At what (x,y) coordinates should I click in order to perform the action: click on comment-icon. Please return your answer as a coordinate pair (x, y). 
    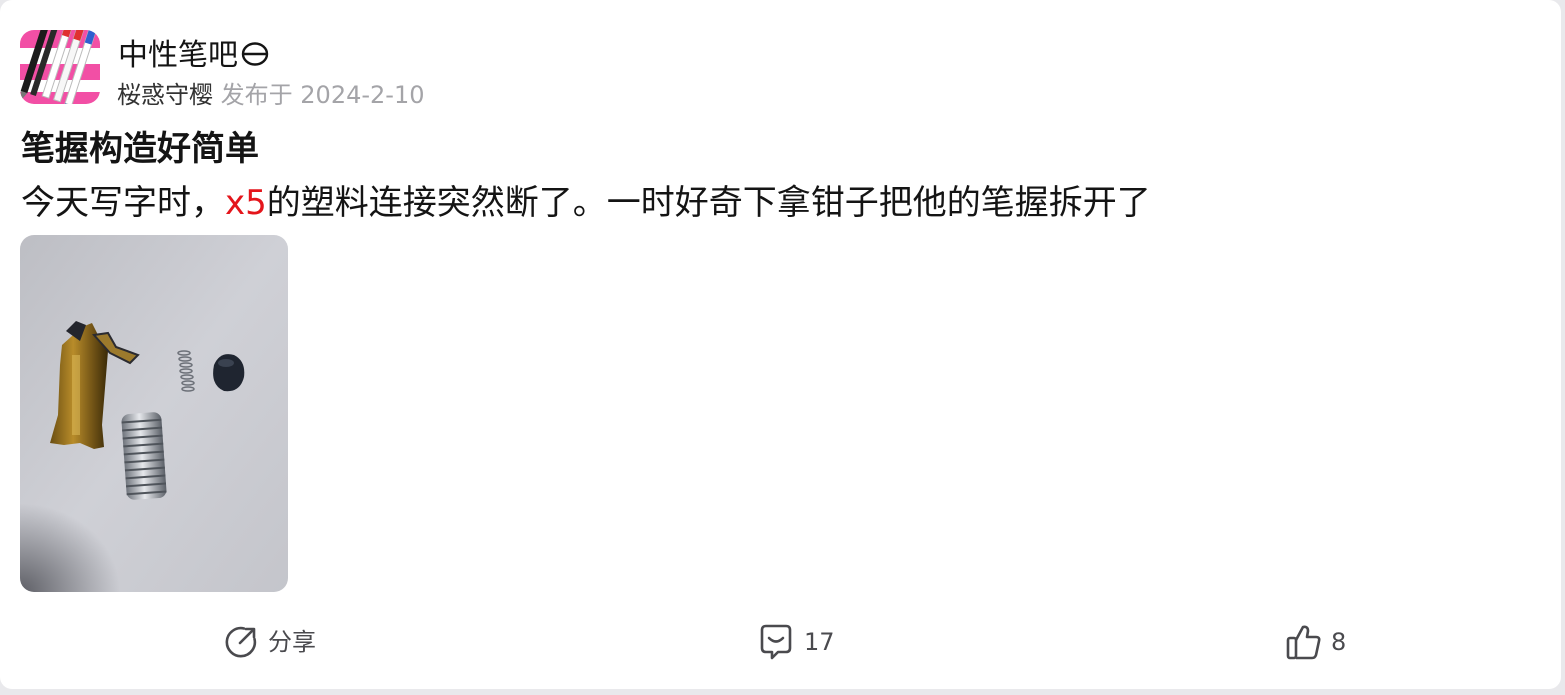
    Looking at the image, I should click on (776, 642).